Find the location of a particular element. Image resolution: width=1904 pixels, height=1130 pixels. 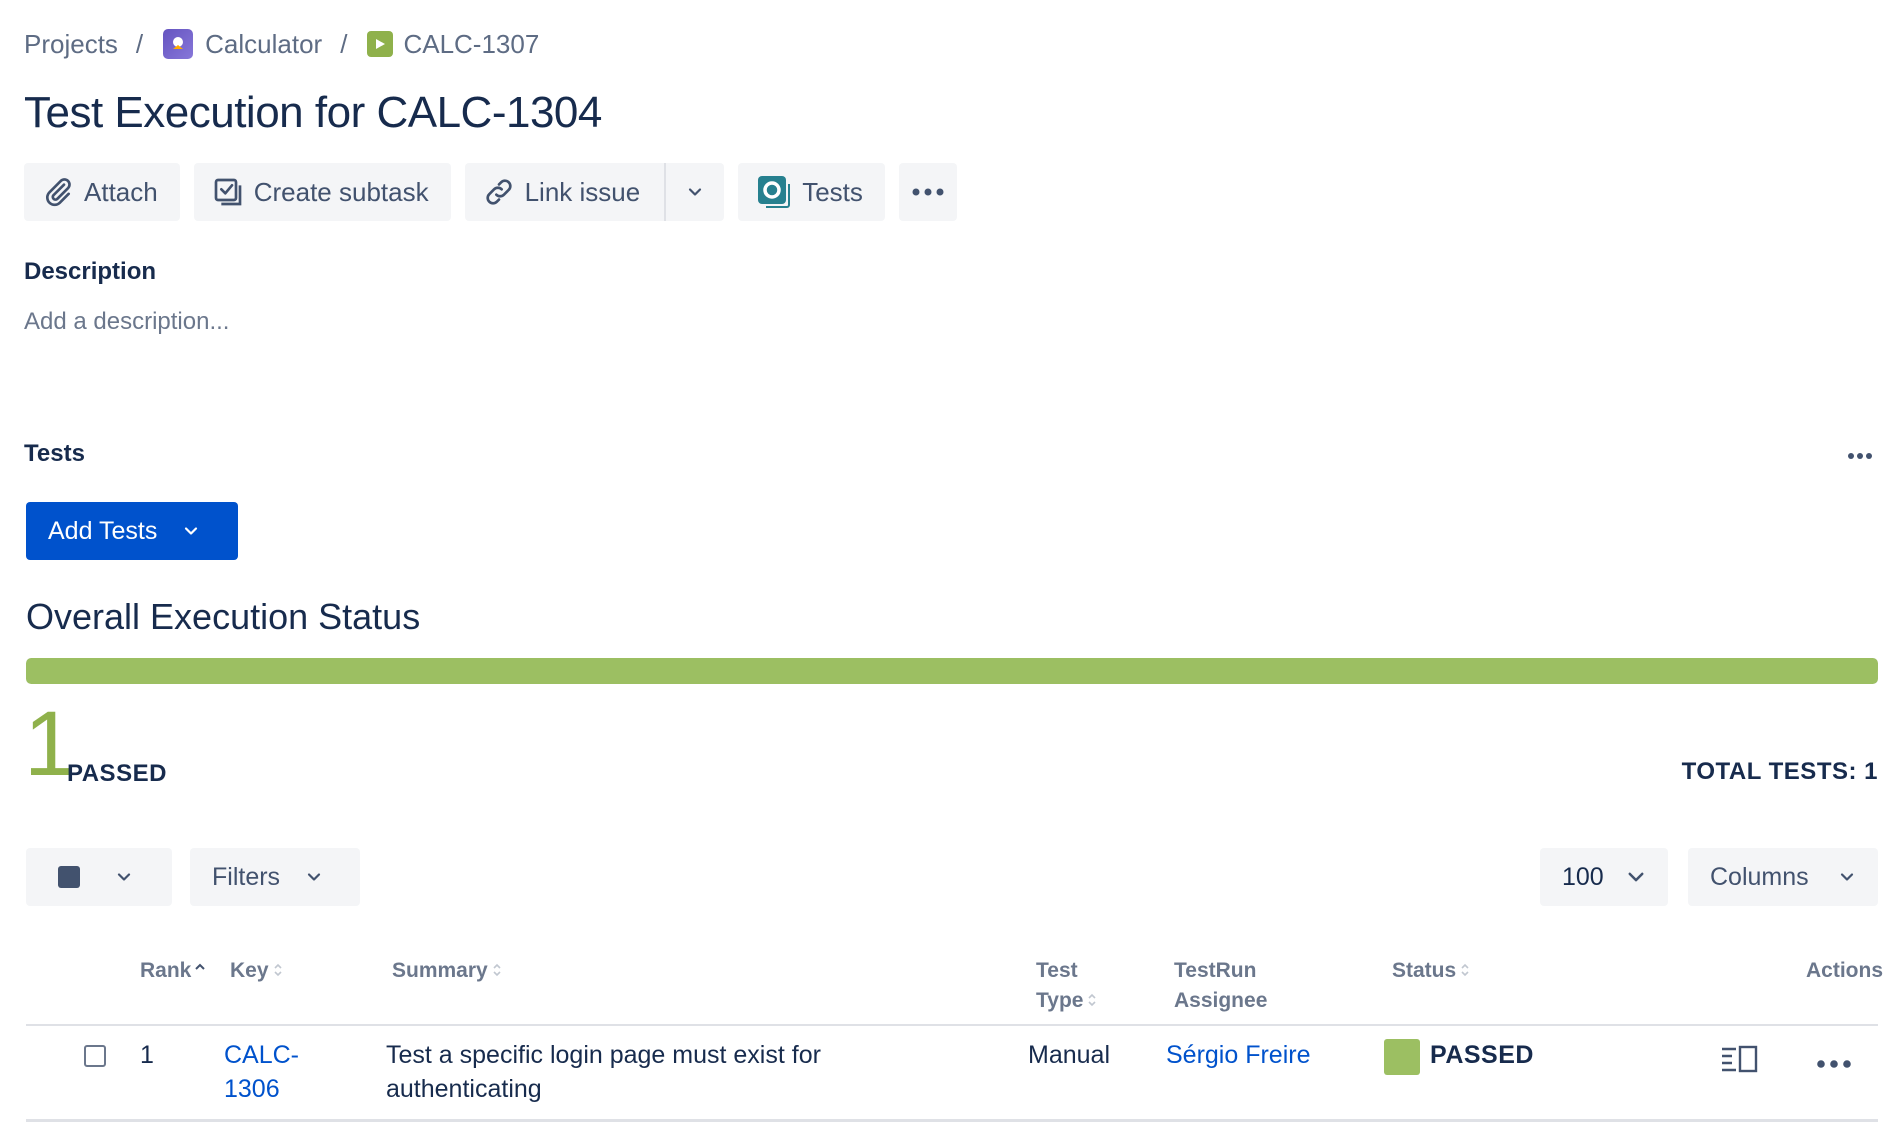

column-header-label: Test is located at coordinates (1057, 970).